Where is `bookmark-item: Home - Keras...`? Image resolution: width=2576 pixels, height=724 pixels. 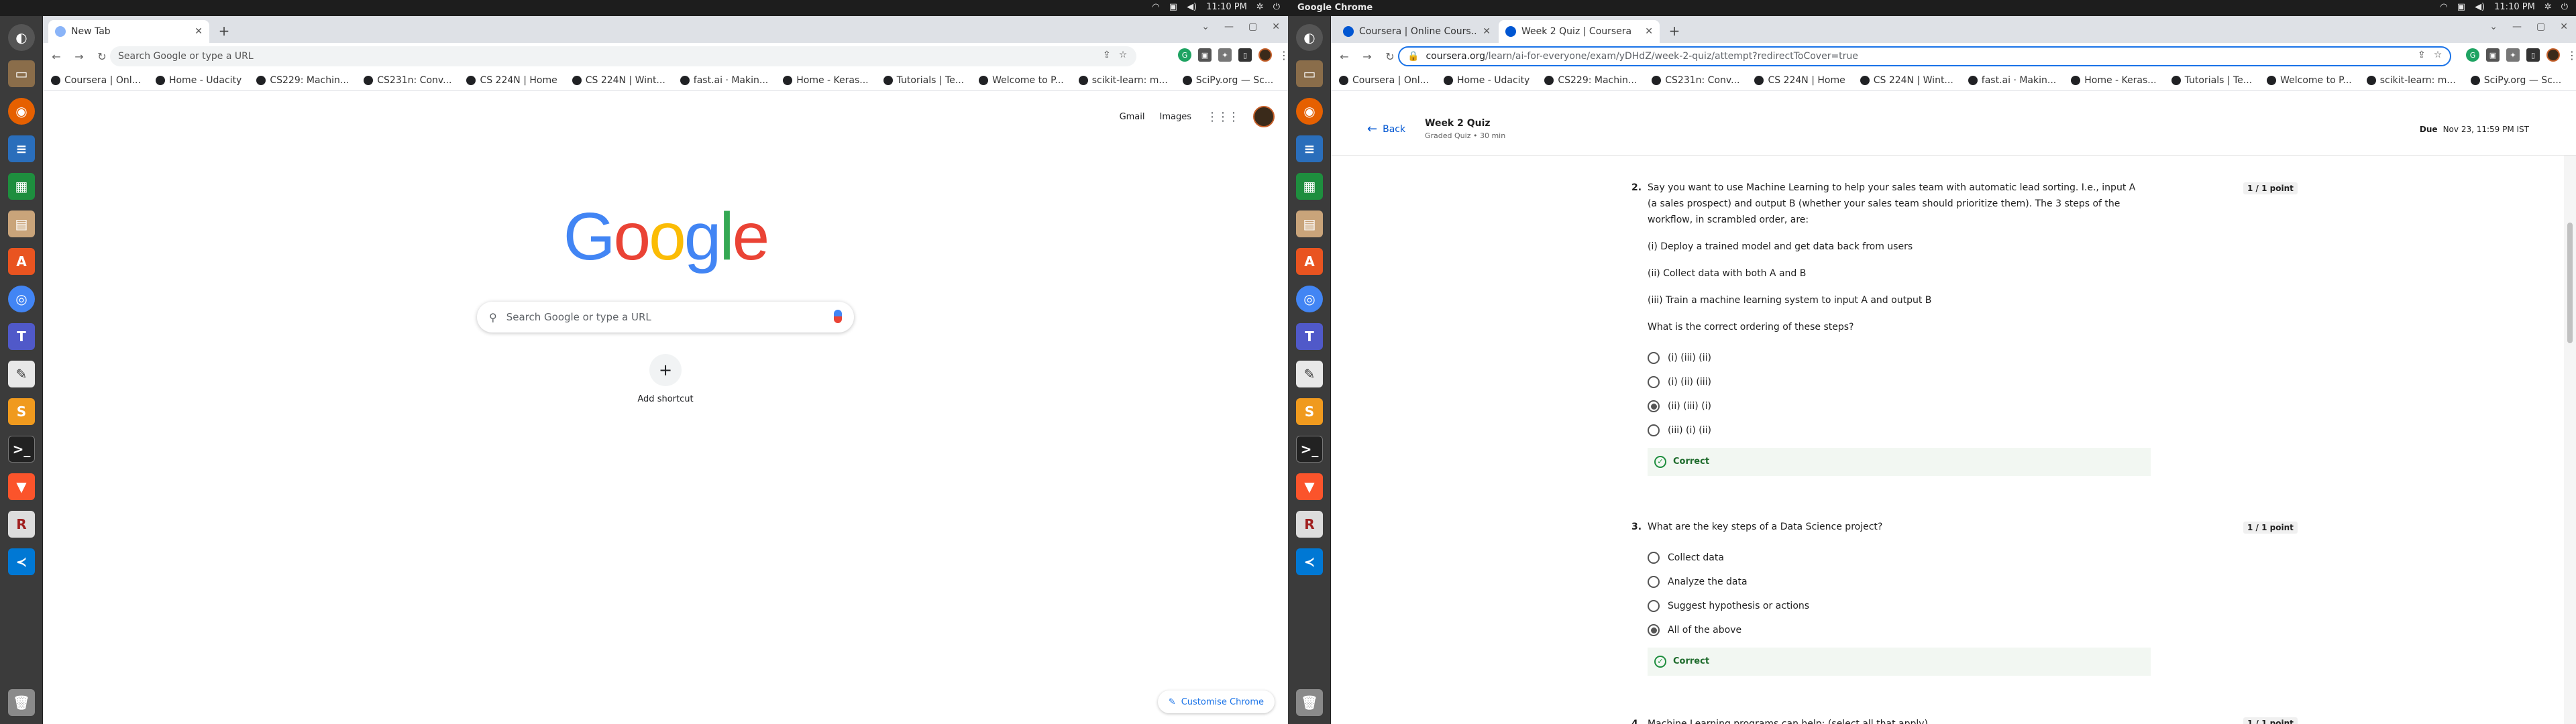 bookmark-item: Home - Keras... is located at coordinates (2114, 80).